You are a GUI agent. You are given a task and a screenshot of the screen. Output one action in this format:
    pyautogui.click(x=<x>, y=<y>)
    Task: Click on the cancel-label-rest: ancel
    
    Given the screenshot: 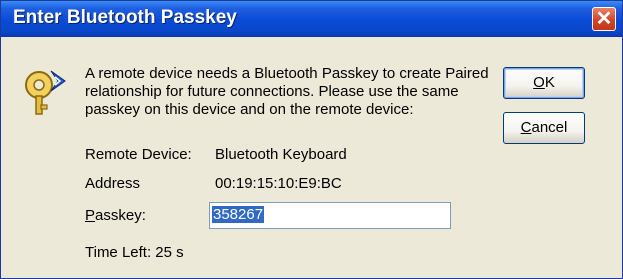 What is the action you would take?
    pyautogui.click(x=549, y=127)
    